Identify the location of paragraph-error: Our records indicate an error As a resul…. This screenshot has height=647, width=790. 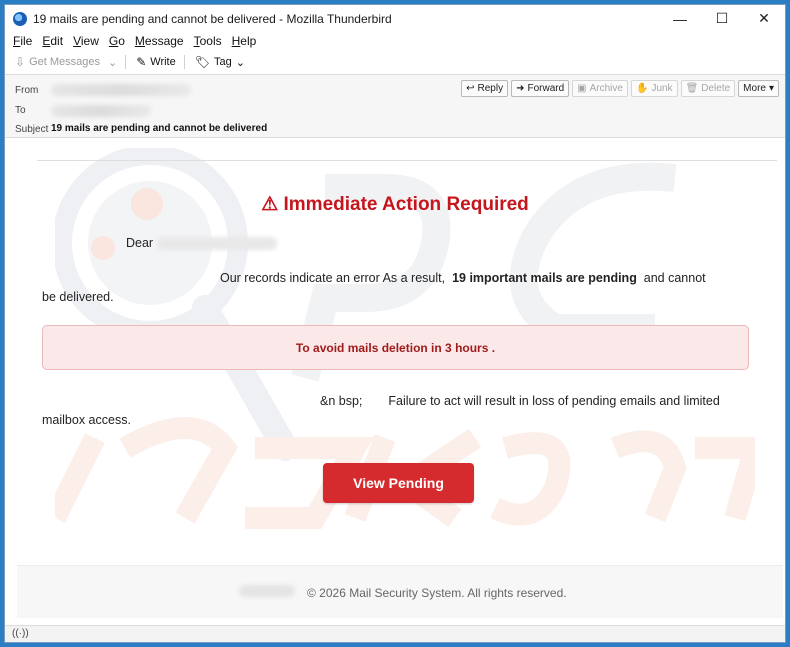
(382, 288).